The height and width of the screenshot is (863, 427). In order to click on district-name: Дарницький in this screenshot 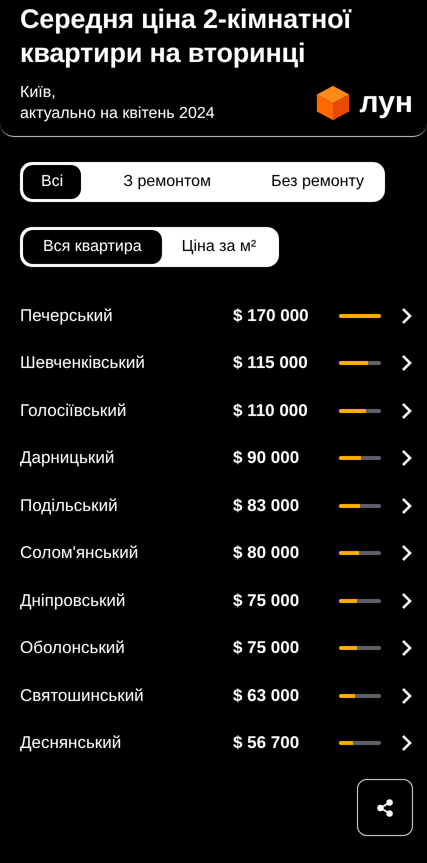, I will do `click(68, 458)`.